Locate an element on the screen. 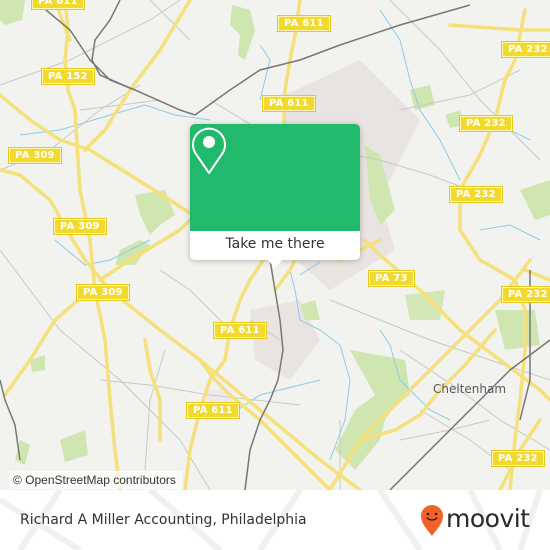 The height and width of the screenshot is (550, 550). route-shield: PA 73 is located at coordinates (391, 278).